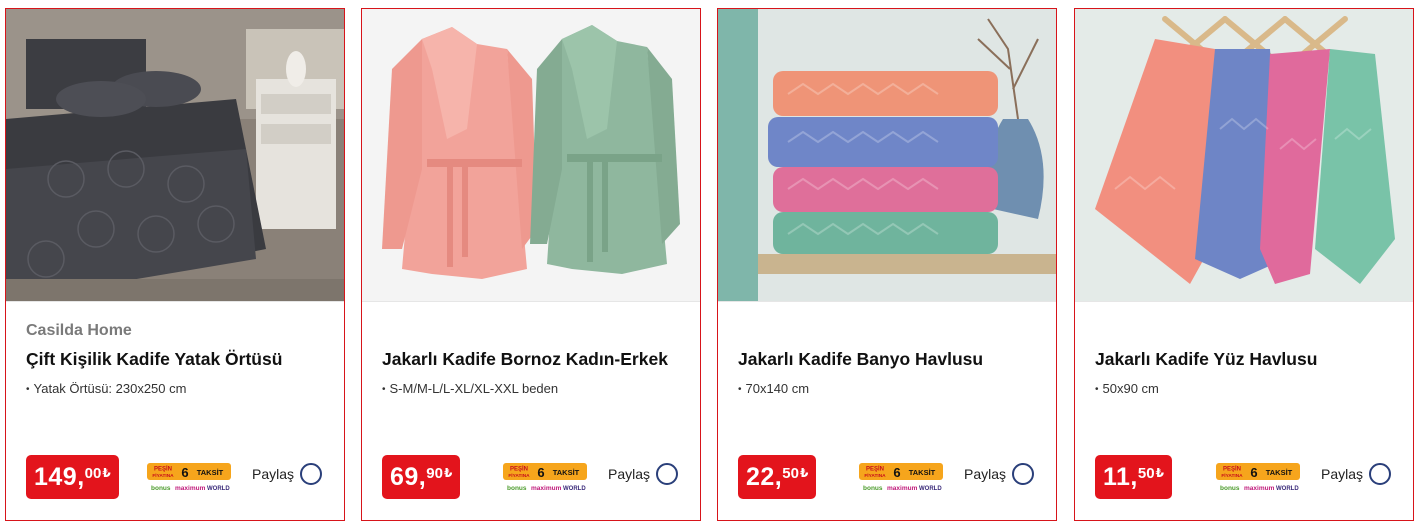 The width and height of the screenshot is (1424, 528). Describe the element at coordinates (474, 388) in the screenshot. I see `spec-text: S-M/M-L/L-XL/XL-XXL beden` at that location.